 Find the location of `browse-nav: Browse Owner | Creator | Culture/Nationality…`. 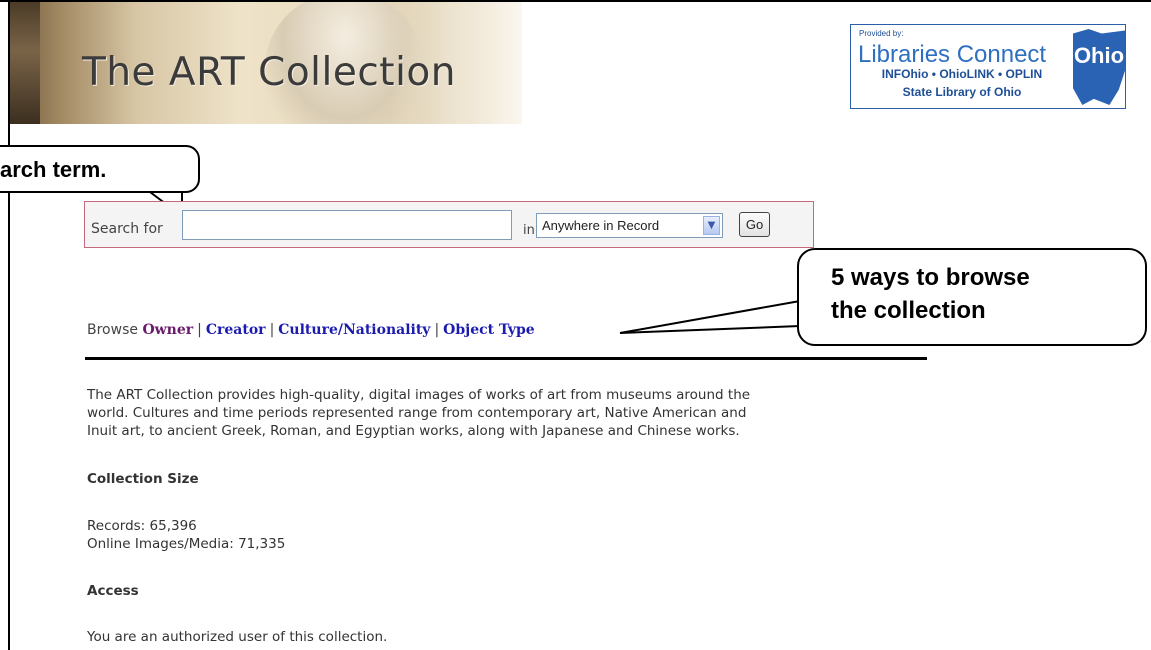

browse-nav: Browse Owner | Creator | Culture/Nationality… is located at coordinates (311, 330).